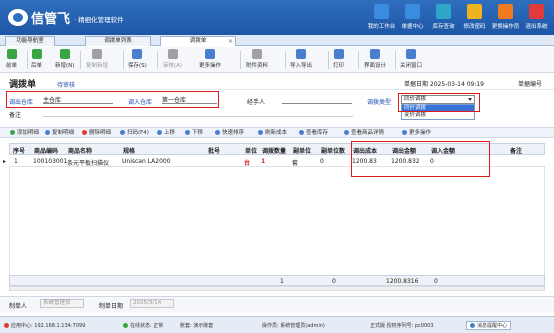 The width and height of the screenshot is (554, 333). I want to click on edition-status: 正式版 授权序列号: pc0003, so click(402, 326).